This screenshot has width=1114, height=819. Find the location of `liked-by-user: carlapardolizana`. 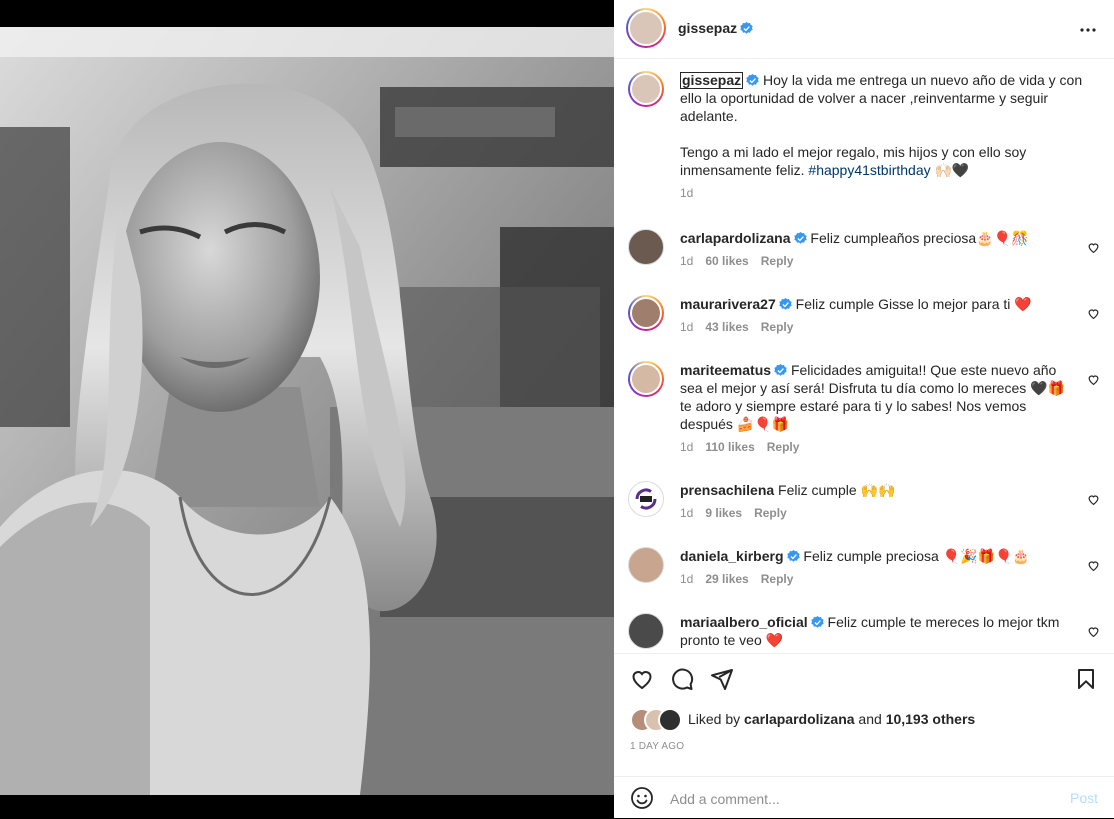

liked-by-user: carlapardolizana is located at coordinates (799, 719).